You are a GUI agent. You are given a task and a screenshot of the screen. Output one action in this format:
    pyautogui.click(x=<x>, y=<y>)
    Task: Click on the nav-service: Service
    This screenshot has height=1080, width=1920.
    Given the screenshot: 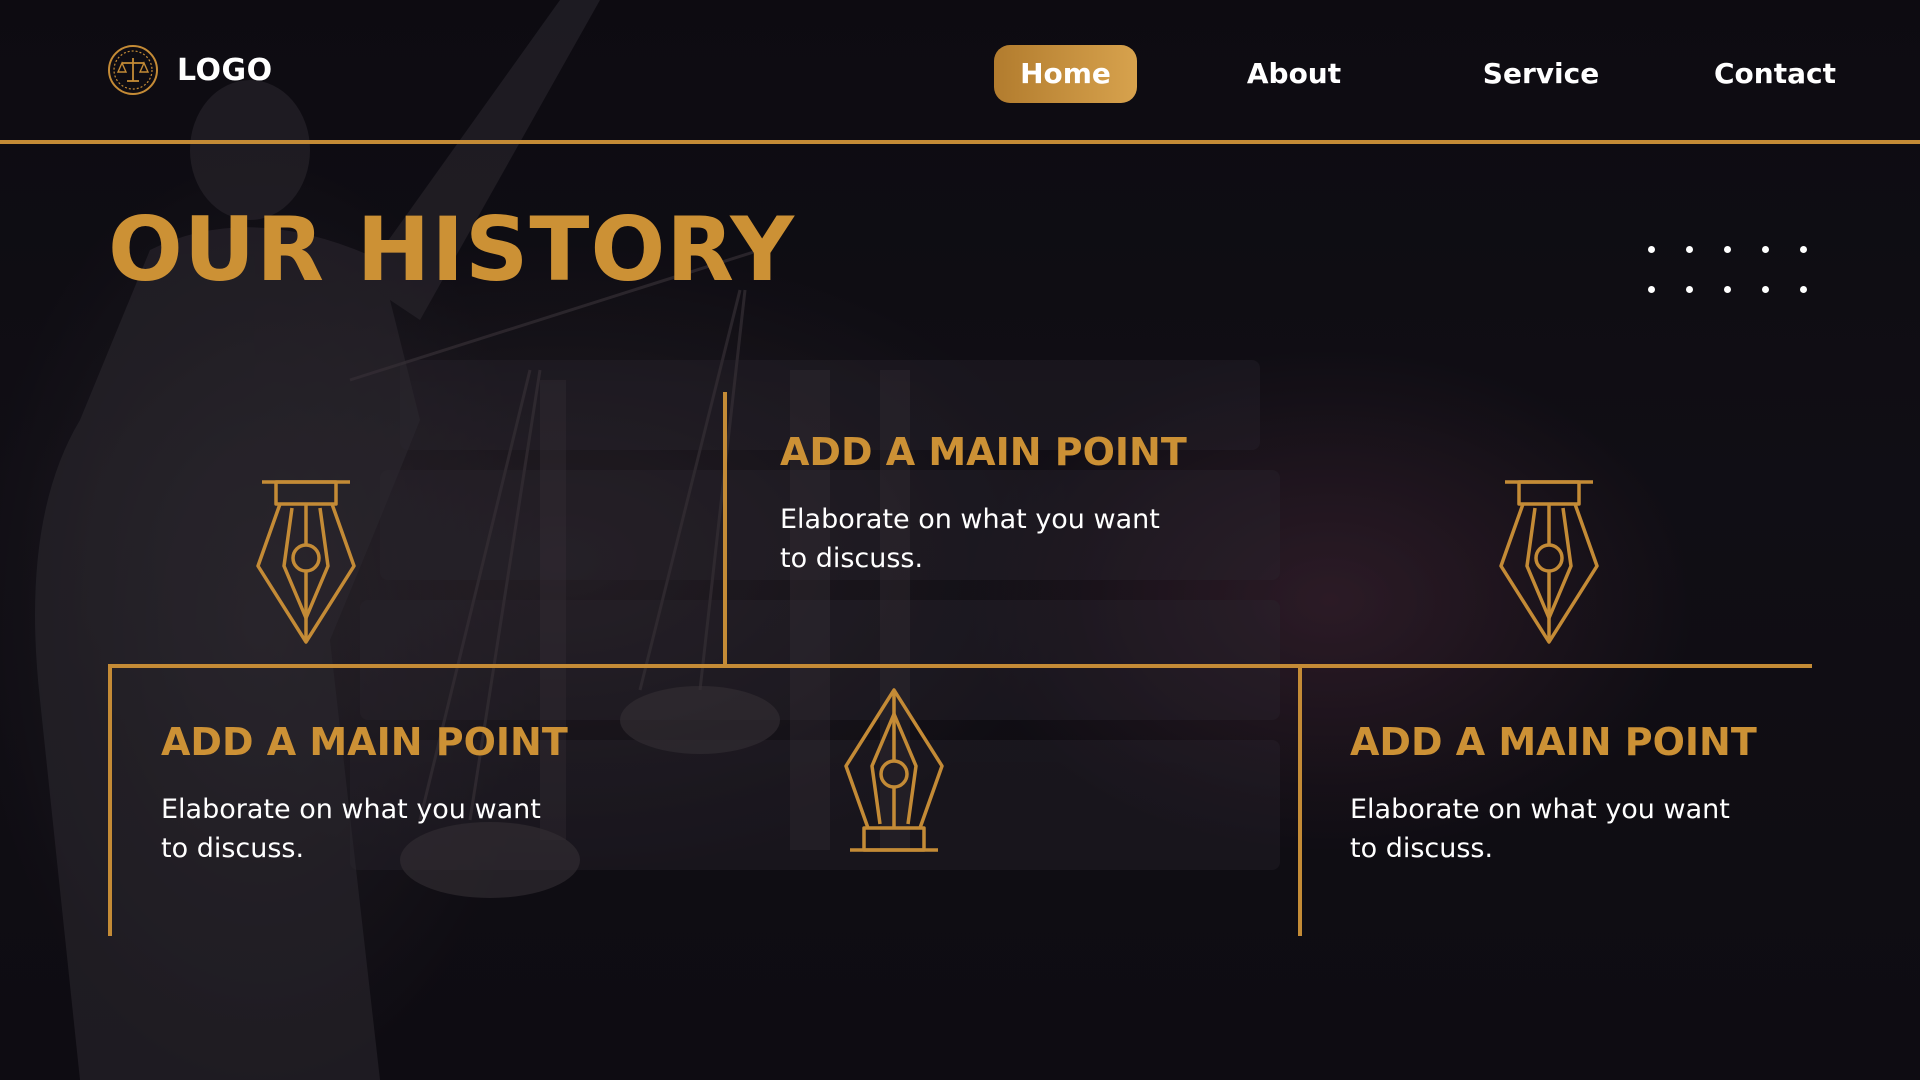 What is the action you would take?
    pyautogui.click(x=1541, y=74)
    